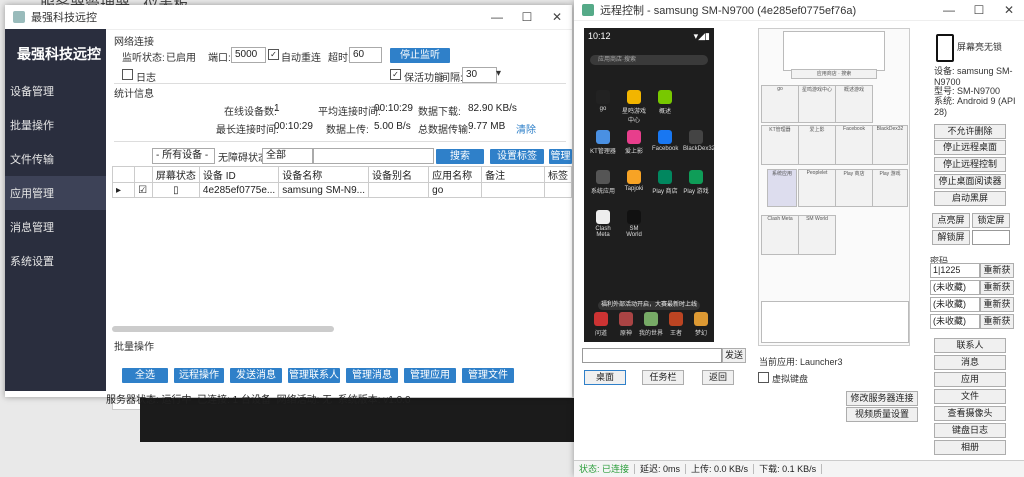  I want to click on stop-remote-control-button: 停止远程控制, so click(970, 164).